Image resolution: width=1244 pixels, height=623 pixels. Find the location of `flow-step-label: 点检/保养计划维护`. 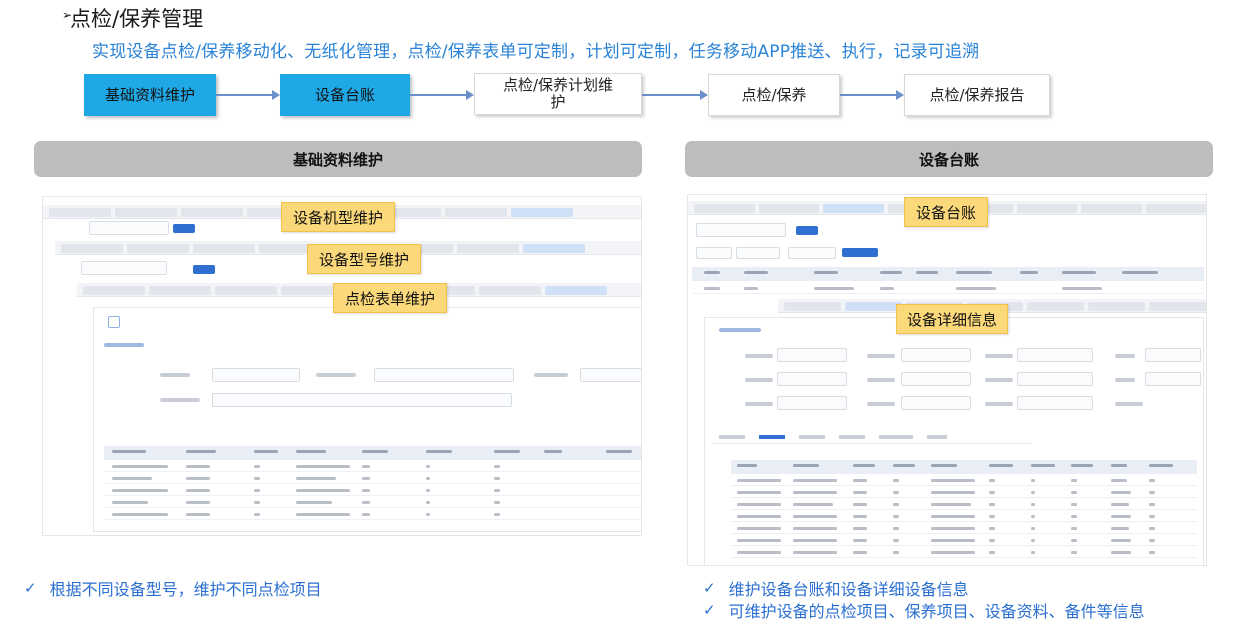

flow-step-label: 点检/保养计划维护 is located at coordinates (558, 93).